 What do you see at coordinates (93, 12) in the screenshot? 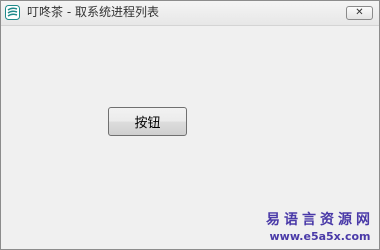
I see `window-title: 叮咚茶 - 取系统进程列表` at bounding box center [93, 12].